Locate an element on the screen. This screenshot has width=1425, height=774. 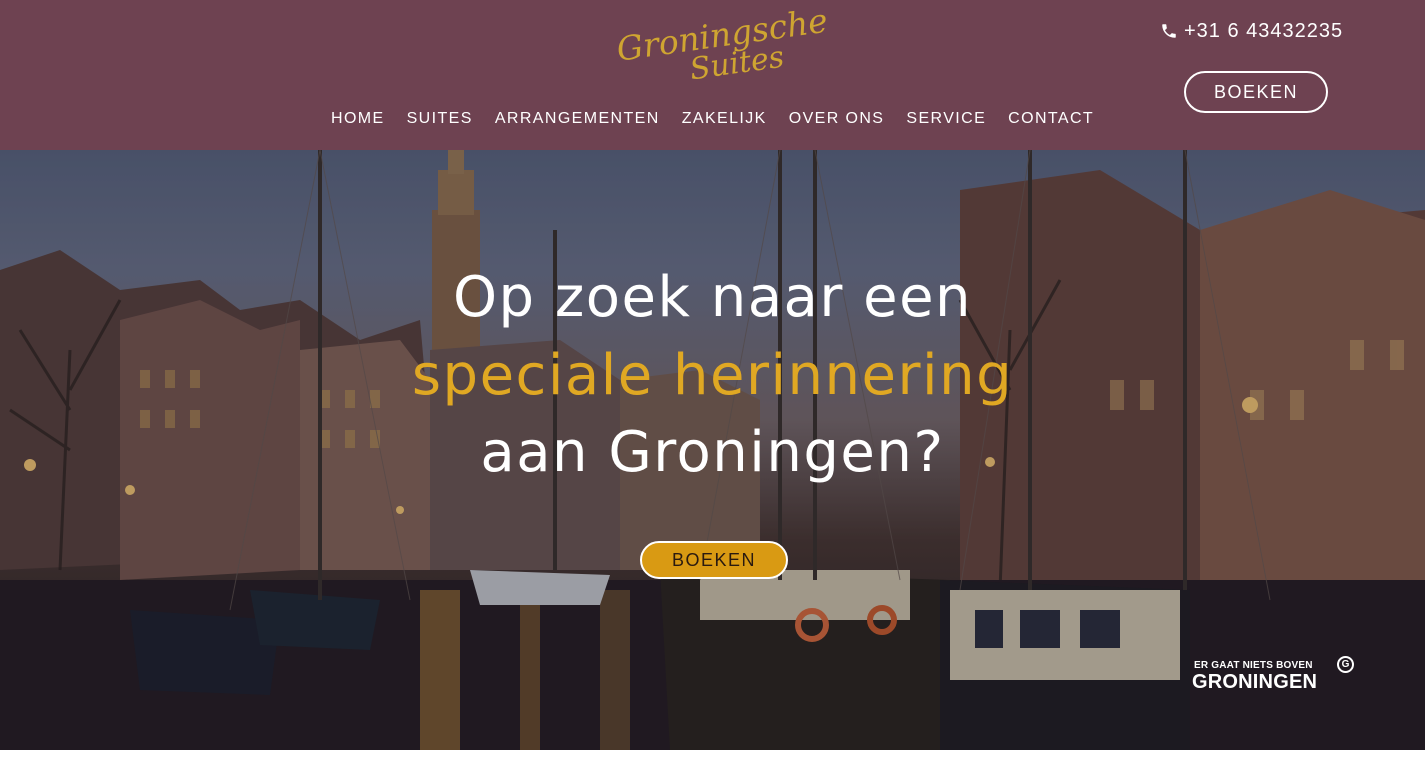
badge-mark: G is located at coordinates (1345, 664).